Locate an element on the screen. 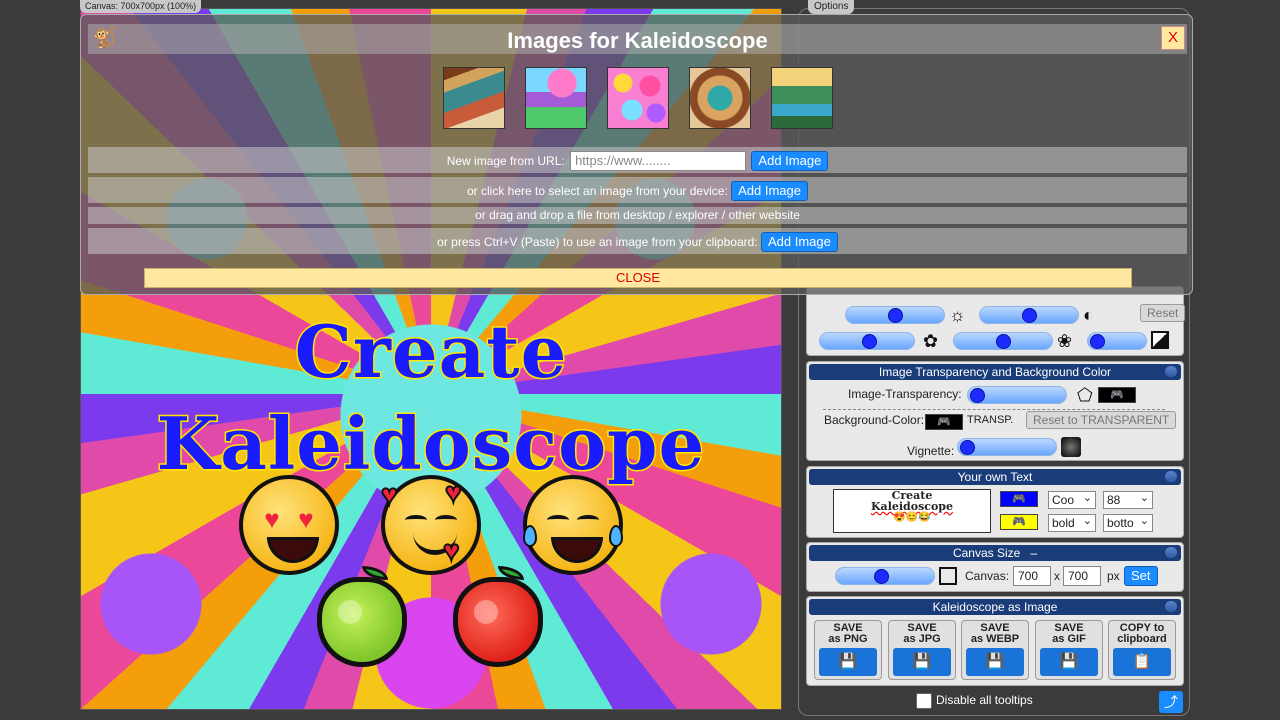  modal-title: Images for Kaleidoscope is located at coordinates (637, 40).